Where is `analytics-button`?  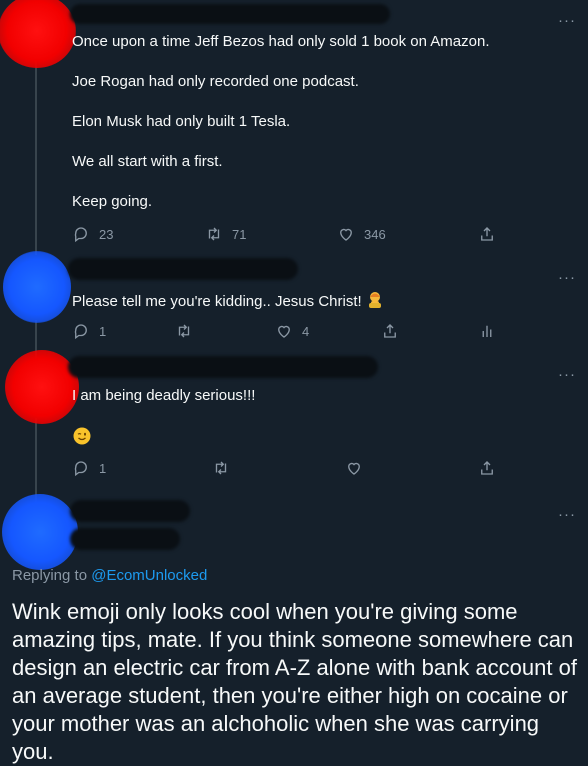
analytics-button is located at coordinates (487, 331).